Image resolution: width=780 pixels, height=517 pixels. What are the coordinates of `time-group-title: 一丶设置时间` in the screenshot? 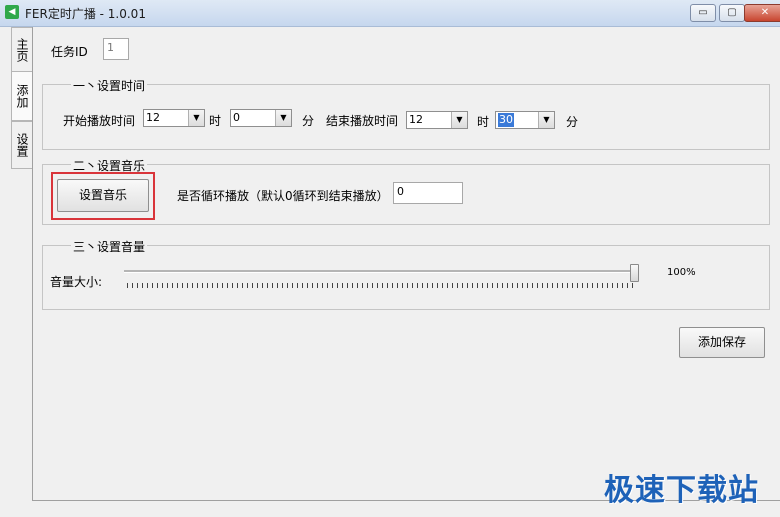 It's located at (109, 85).